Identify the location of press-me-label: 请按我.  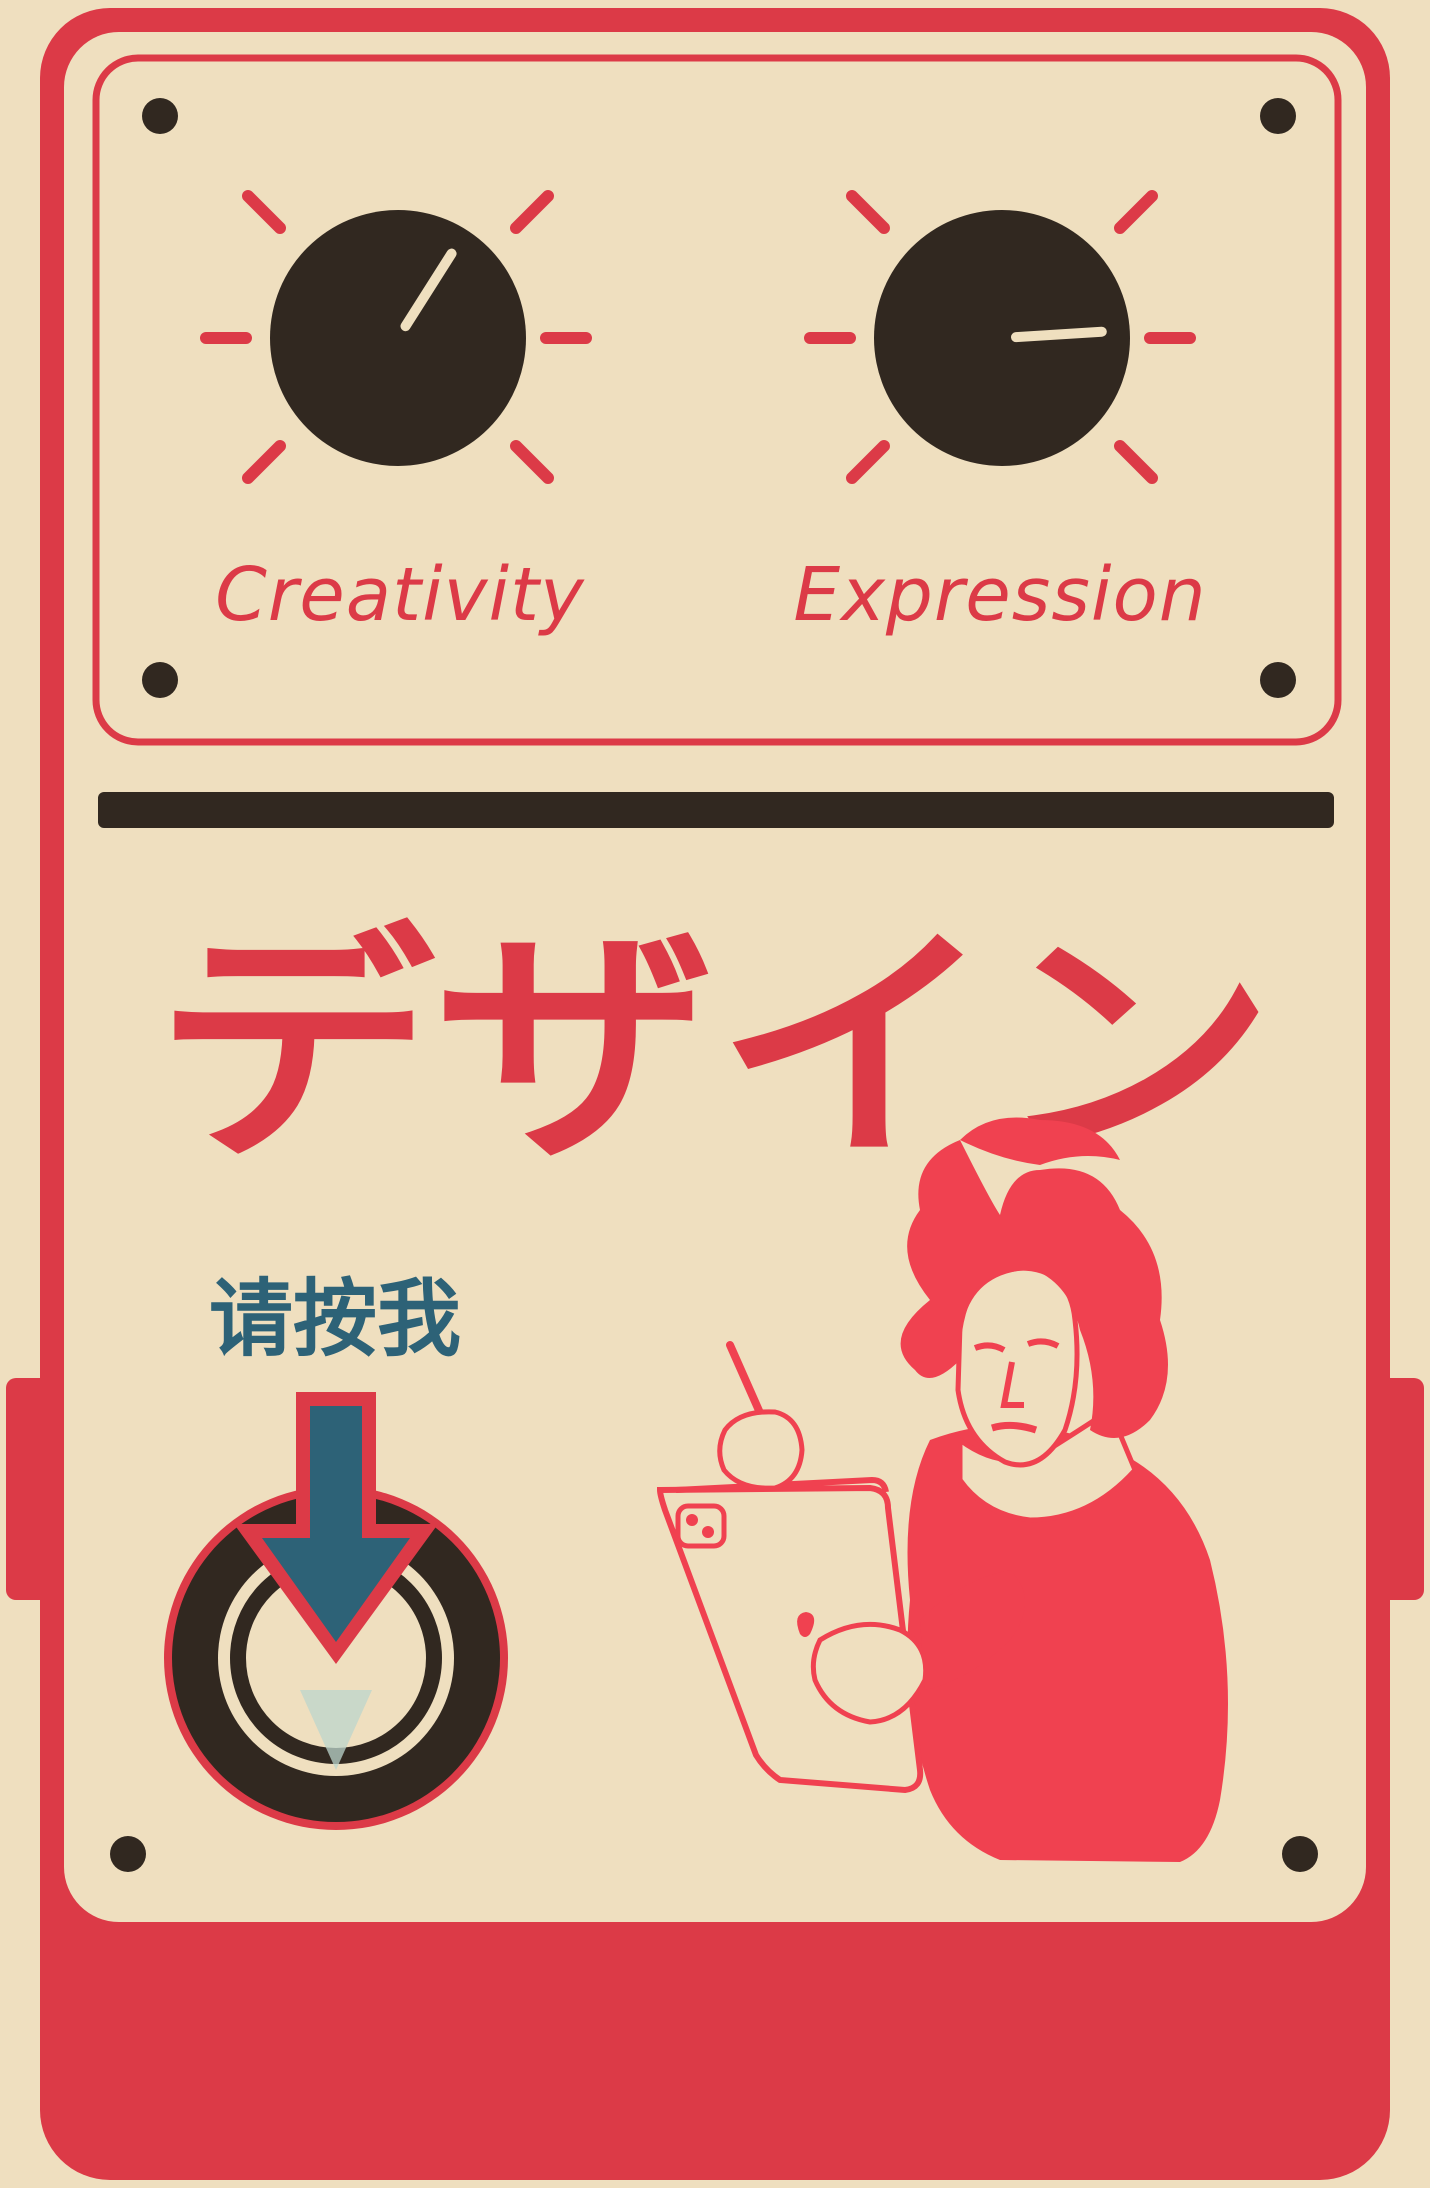
(335, 1319).